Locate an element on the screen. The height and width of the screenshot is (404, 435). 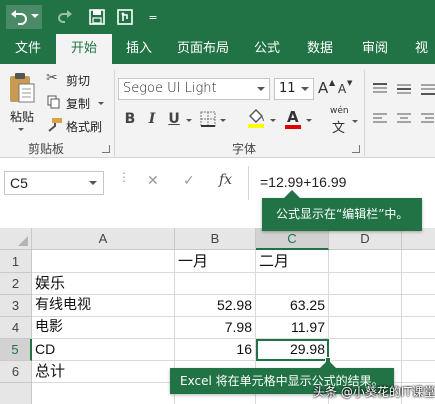
underline-dropdown-icon is located at coordinates (189, 120).